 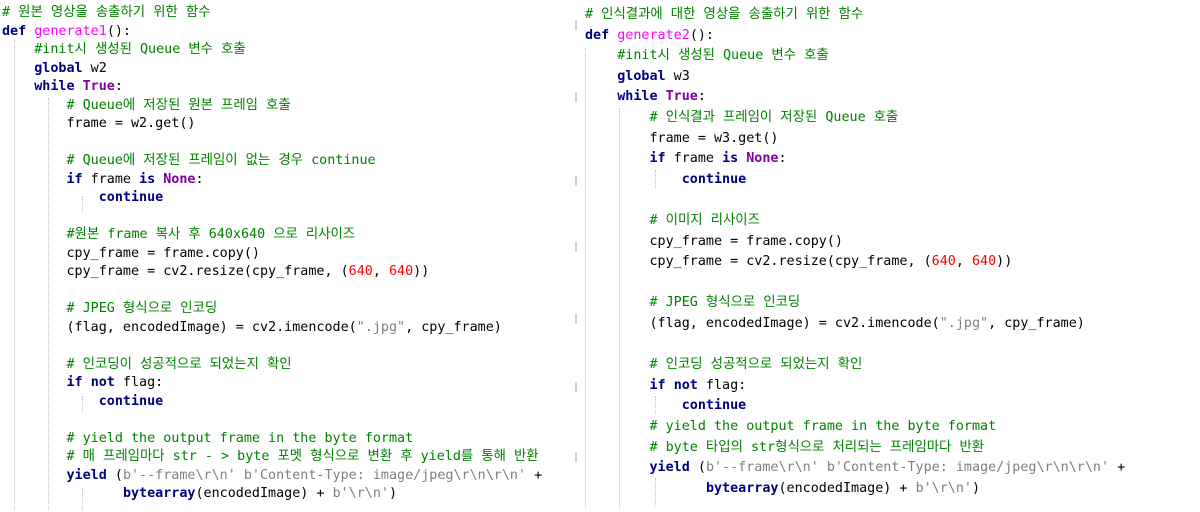 What do you see at coordinates (70, 31) in the screenshot?
I see `code-token: generate1` at bounding box center [70, 31].